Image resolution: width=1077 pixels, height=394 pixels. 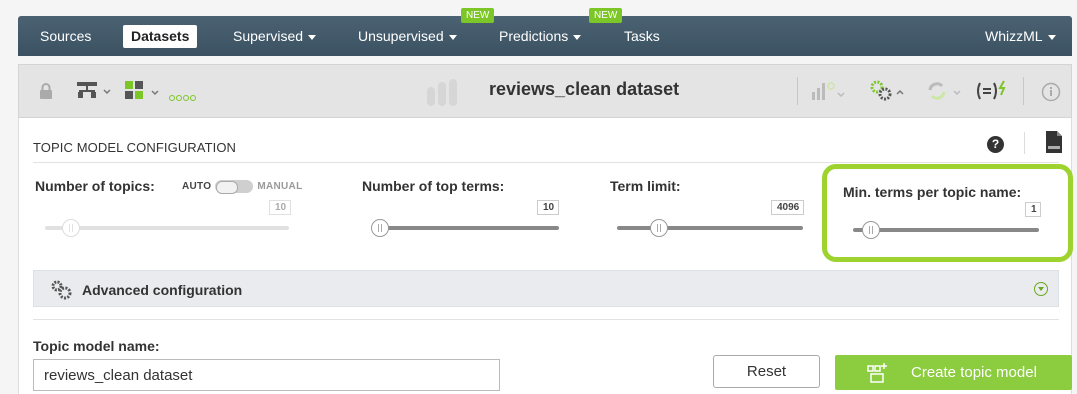 I want to click on min-terms-label: Min. terms per topic name:, so click(x=932, y=192).